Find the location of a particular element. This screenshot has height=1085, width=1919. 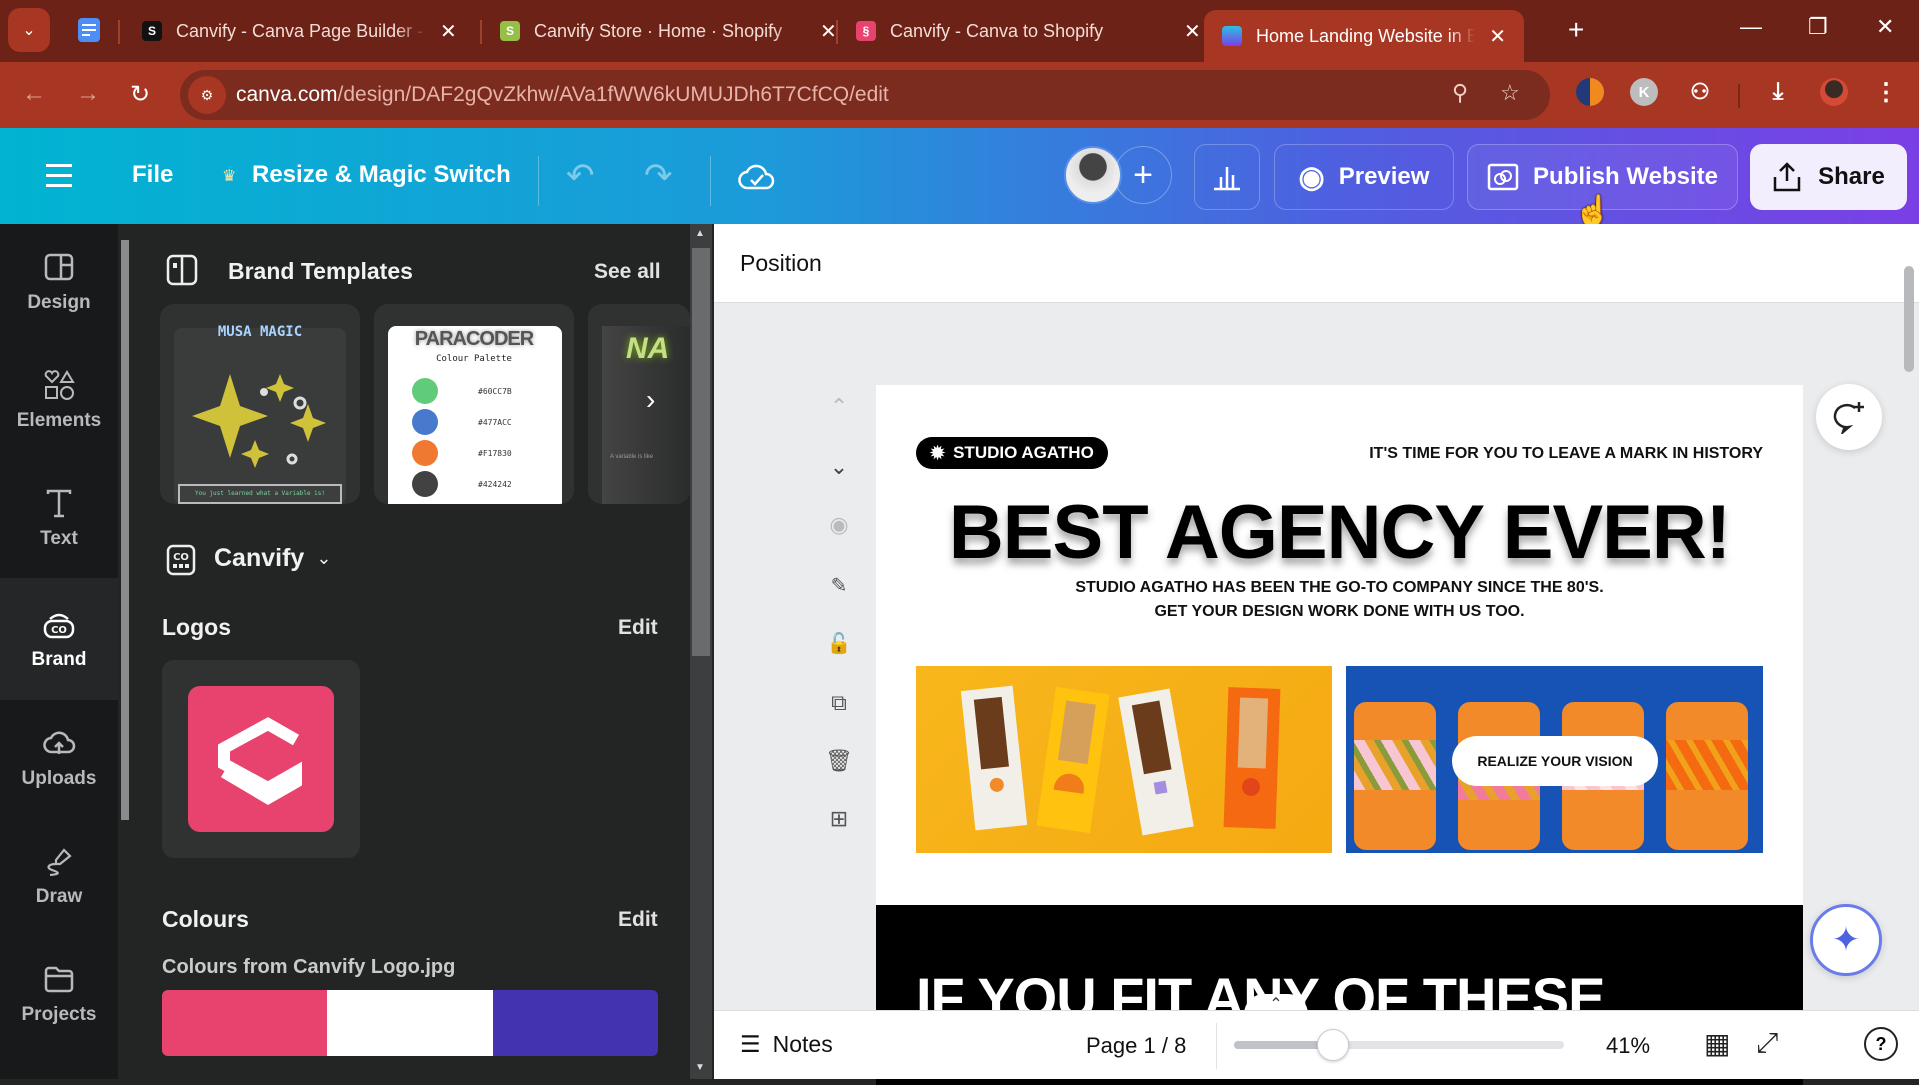

tab-canvify-page-builder: S Canvify - Canva Page Builder - C ✕ is located at coordinates (299, 31).